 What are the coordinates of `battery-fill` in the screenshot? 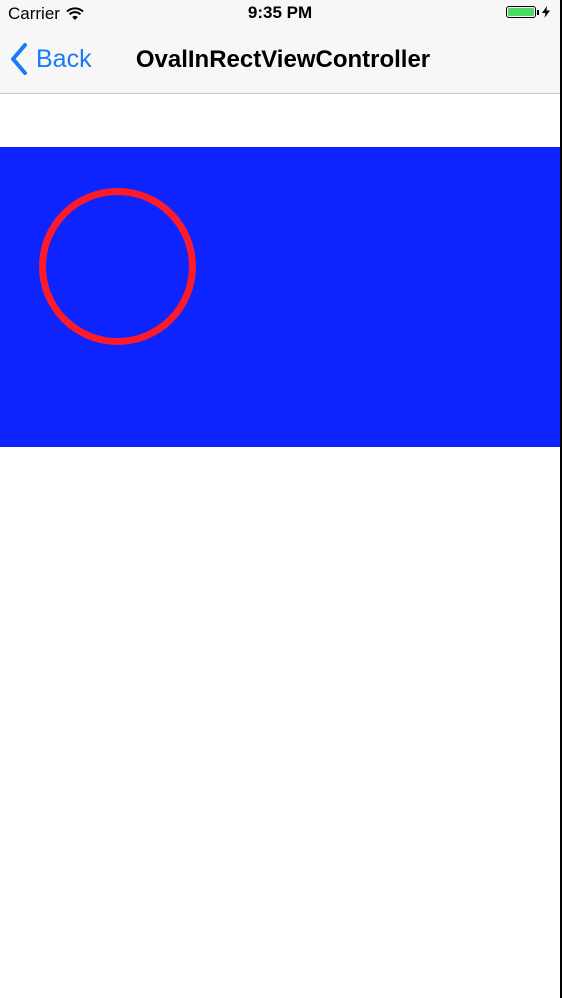 It's located at (521, 12).